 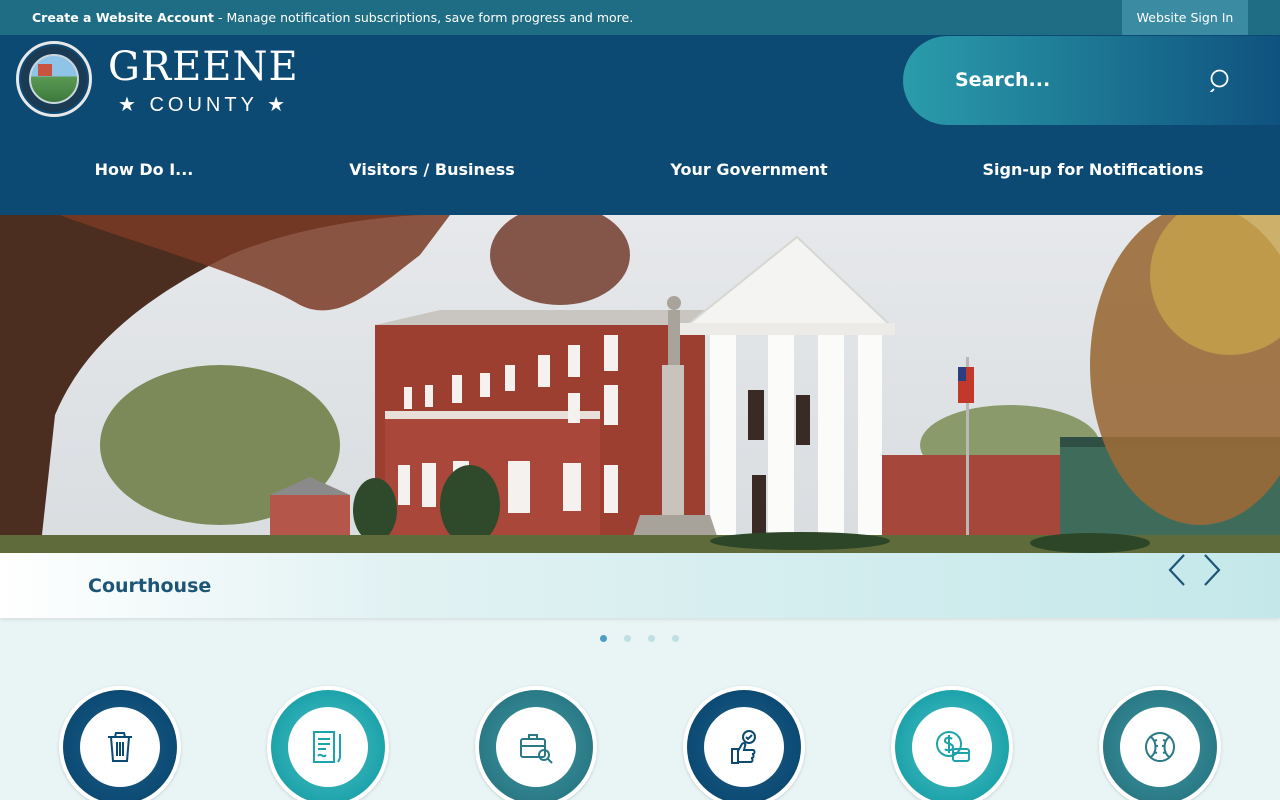 I want to click on payment-icon, so click(x=953, y=746).